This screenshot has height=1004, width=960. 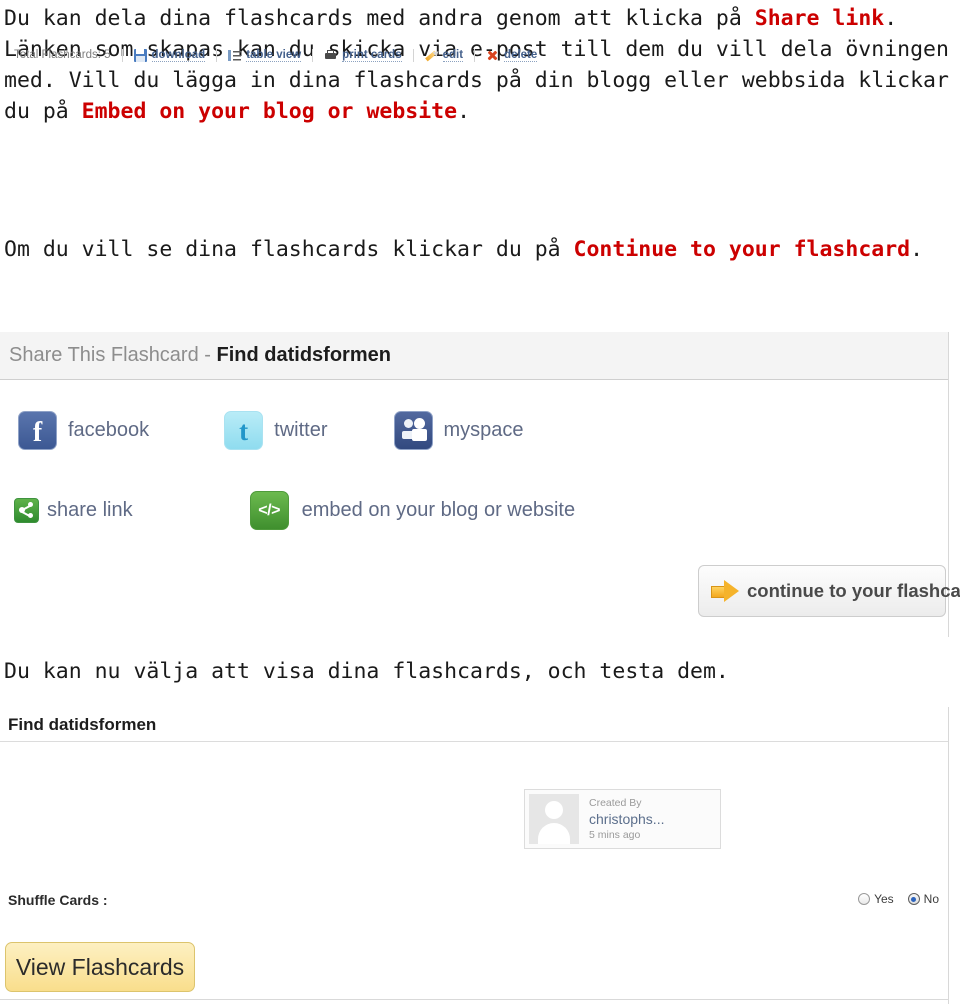 I want to click on share-panel-header-prefix: Share This Flashcard, so click(x=104, y=355).